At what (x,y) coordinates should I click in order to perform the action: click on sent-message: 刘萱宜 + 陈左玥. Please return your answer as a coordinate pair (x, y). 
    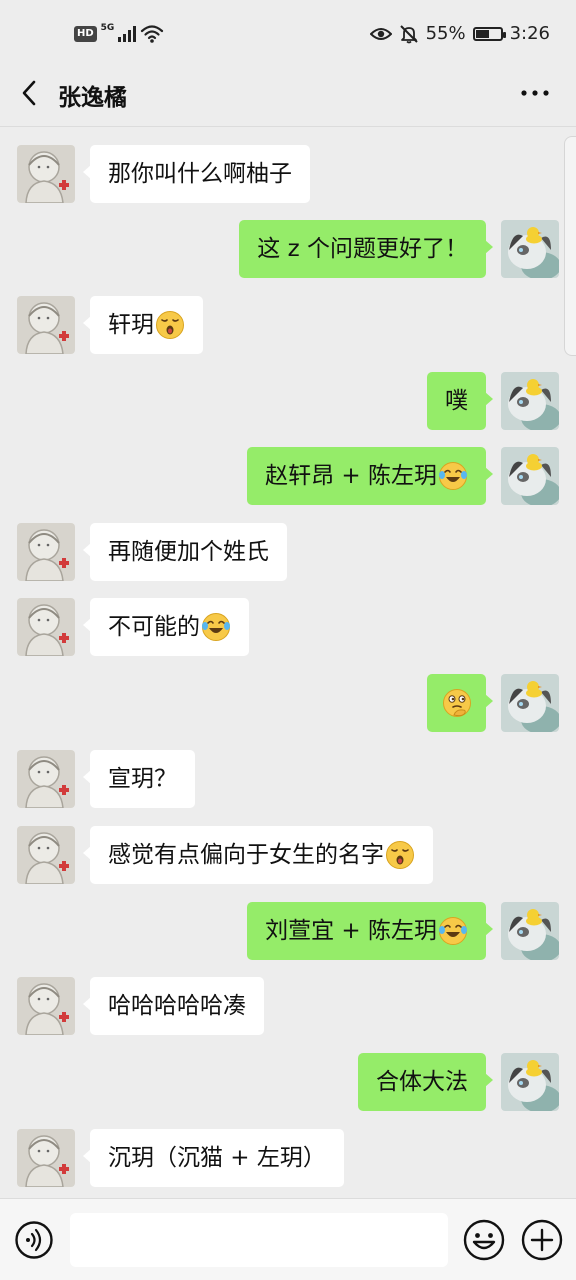
    Looking at the image, I should click on (288, 932).